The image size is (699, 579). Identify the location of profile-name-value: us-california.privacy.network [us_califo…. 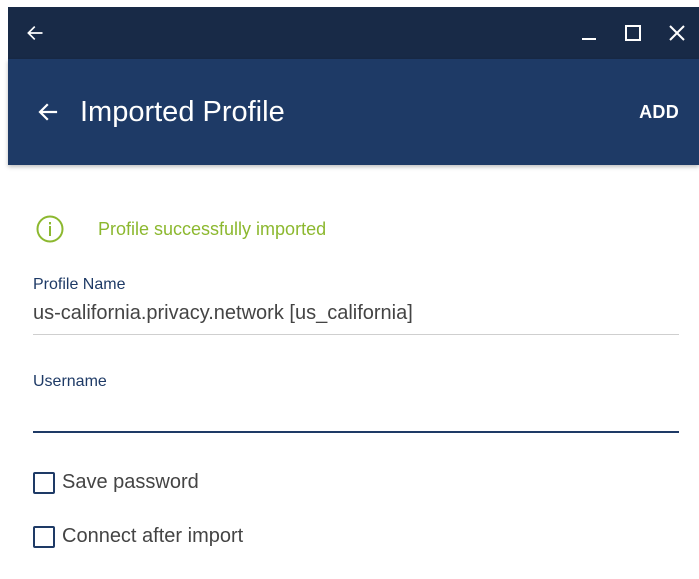
(356, 318).